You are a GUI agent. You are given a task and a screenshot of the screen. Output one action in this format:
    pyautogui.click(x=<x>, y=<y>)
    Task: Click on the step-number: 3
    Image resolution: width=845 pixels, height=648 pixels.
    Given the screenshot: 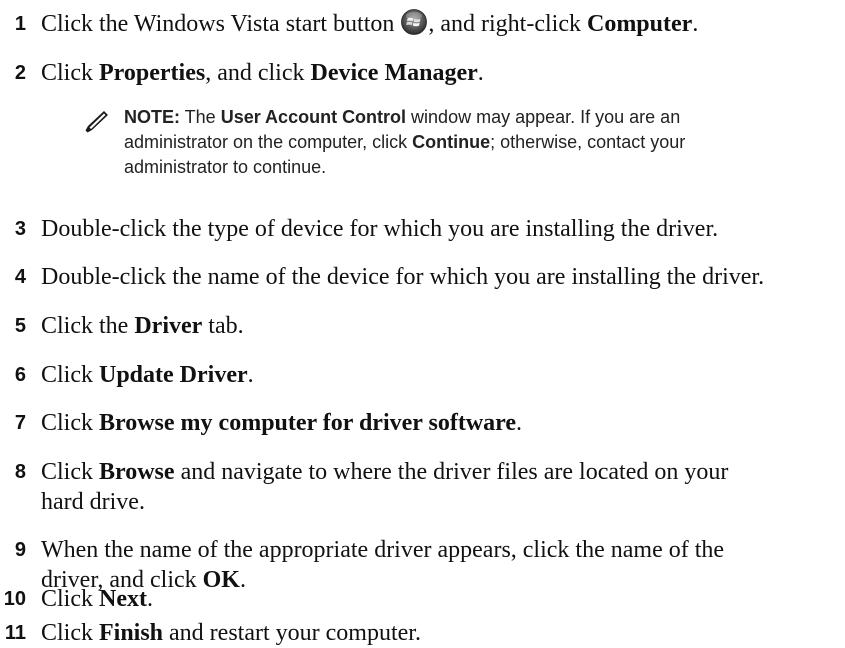 What is the action you would take?
    pyautogui.click(x=20, y=229)
    